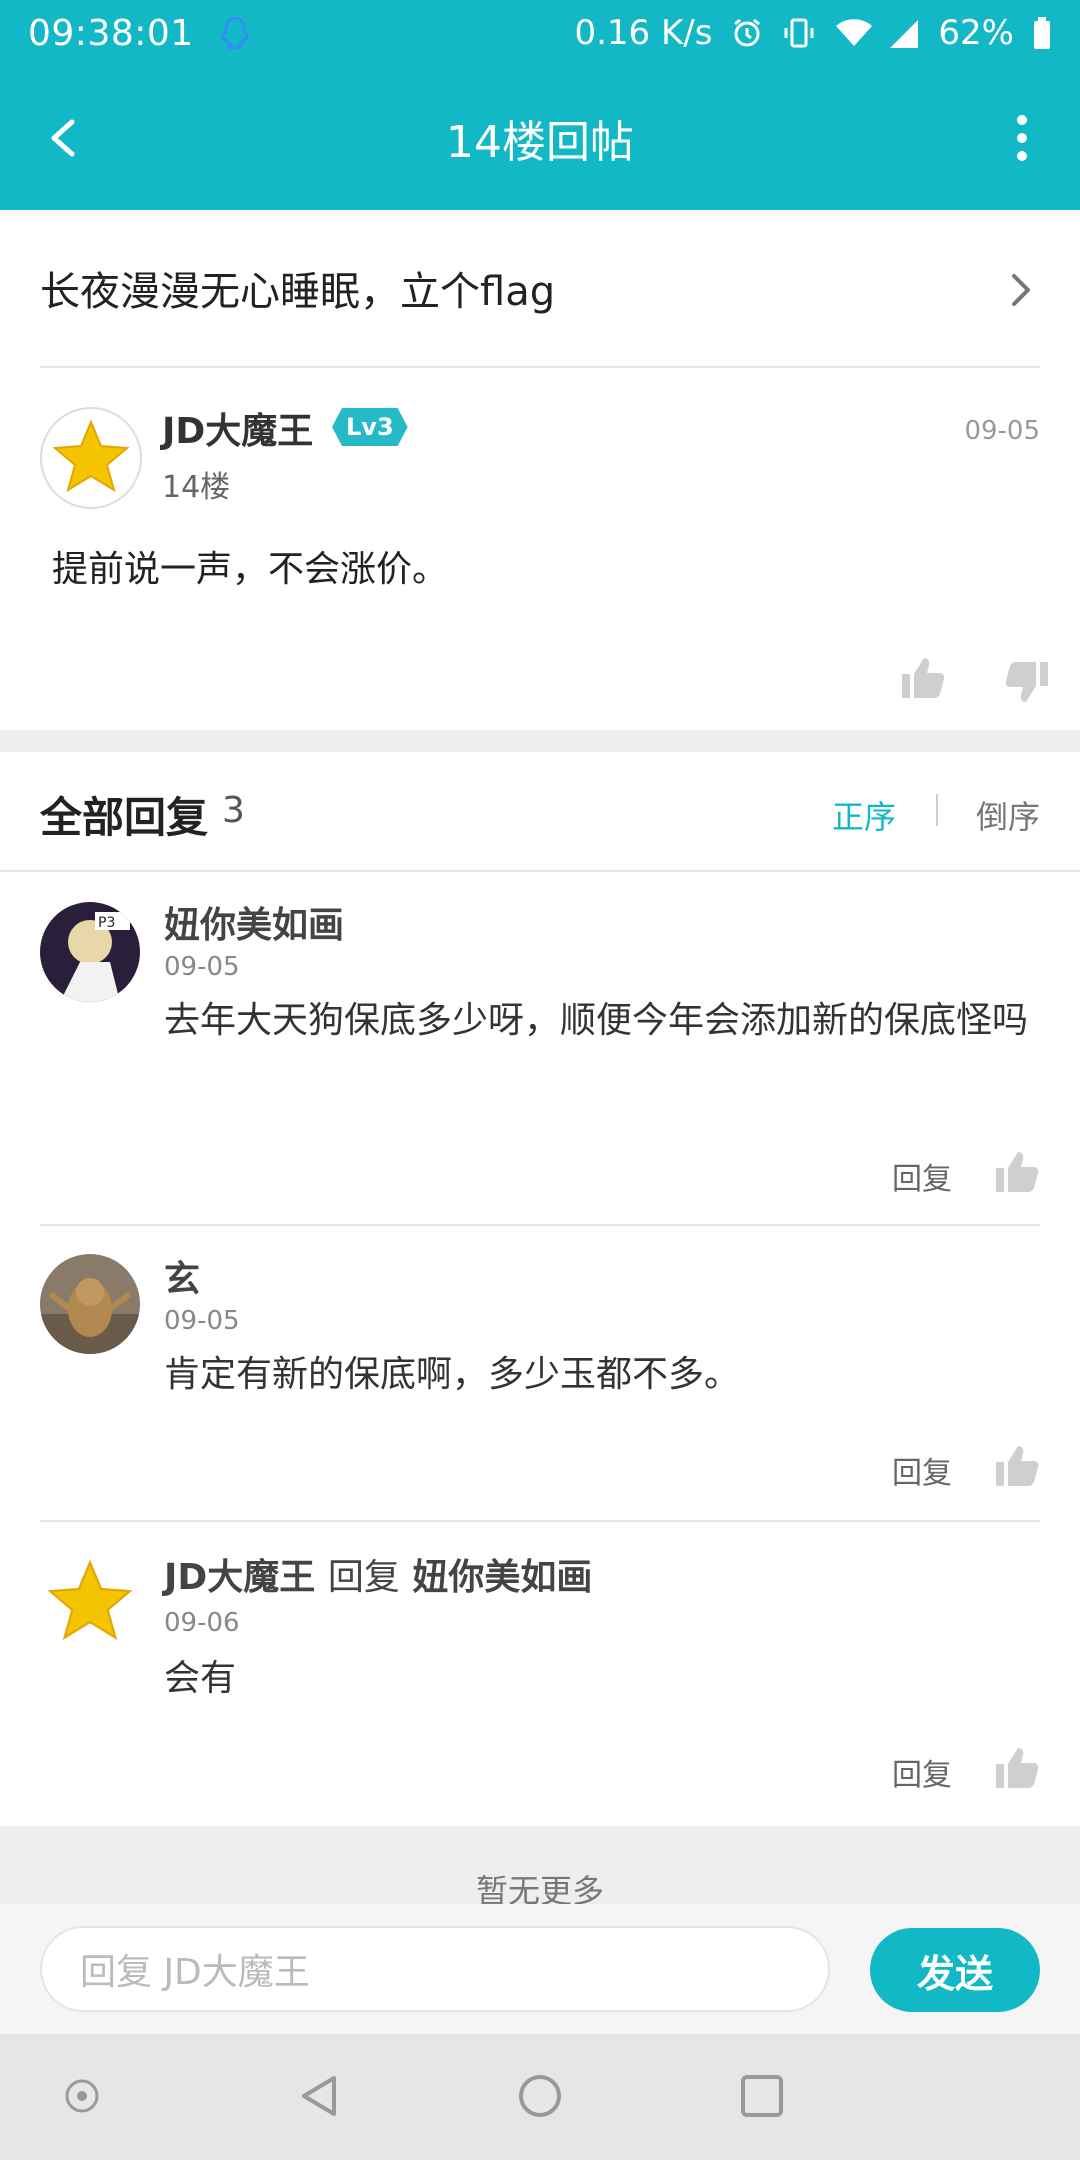 This screenshot has width=1080, height=2160. What do you see at coordinates (235, 33) in the screenshot?
I see `qq-notification-icon` at bounding box center [235, 33].